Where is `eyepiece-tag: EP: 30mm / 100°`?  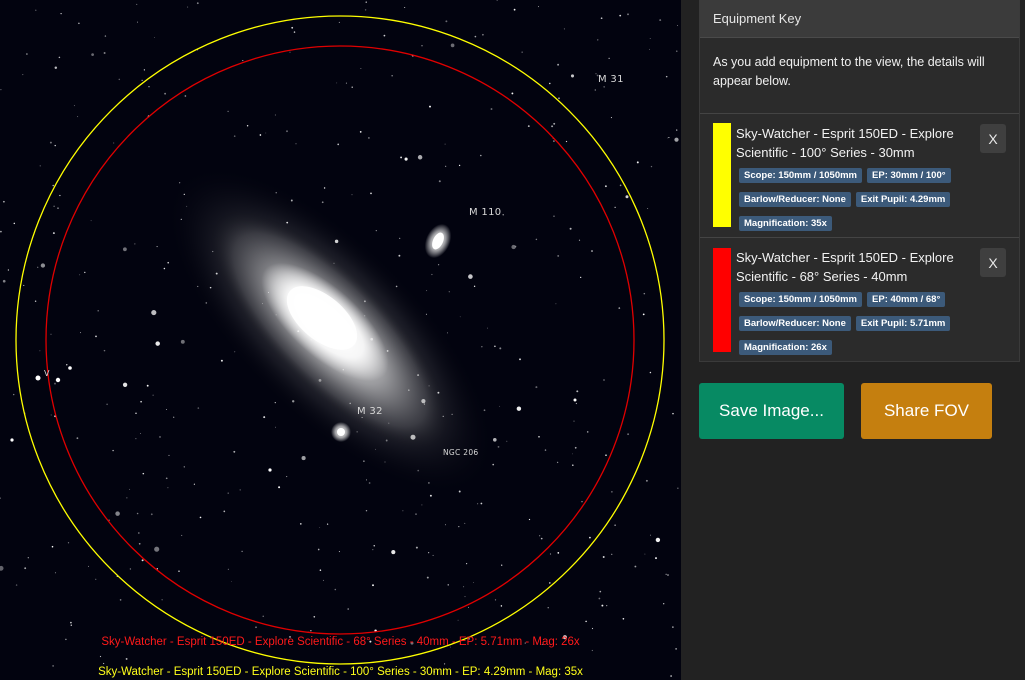
eyepiece-tag: EP: 30mm / 100° is located at coordinates (909, 175).